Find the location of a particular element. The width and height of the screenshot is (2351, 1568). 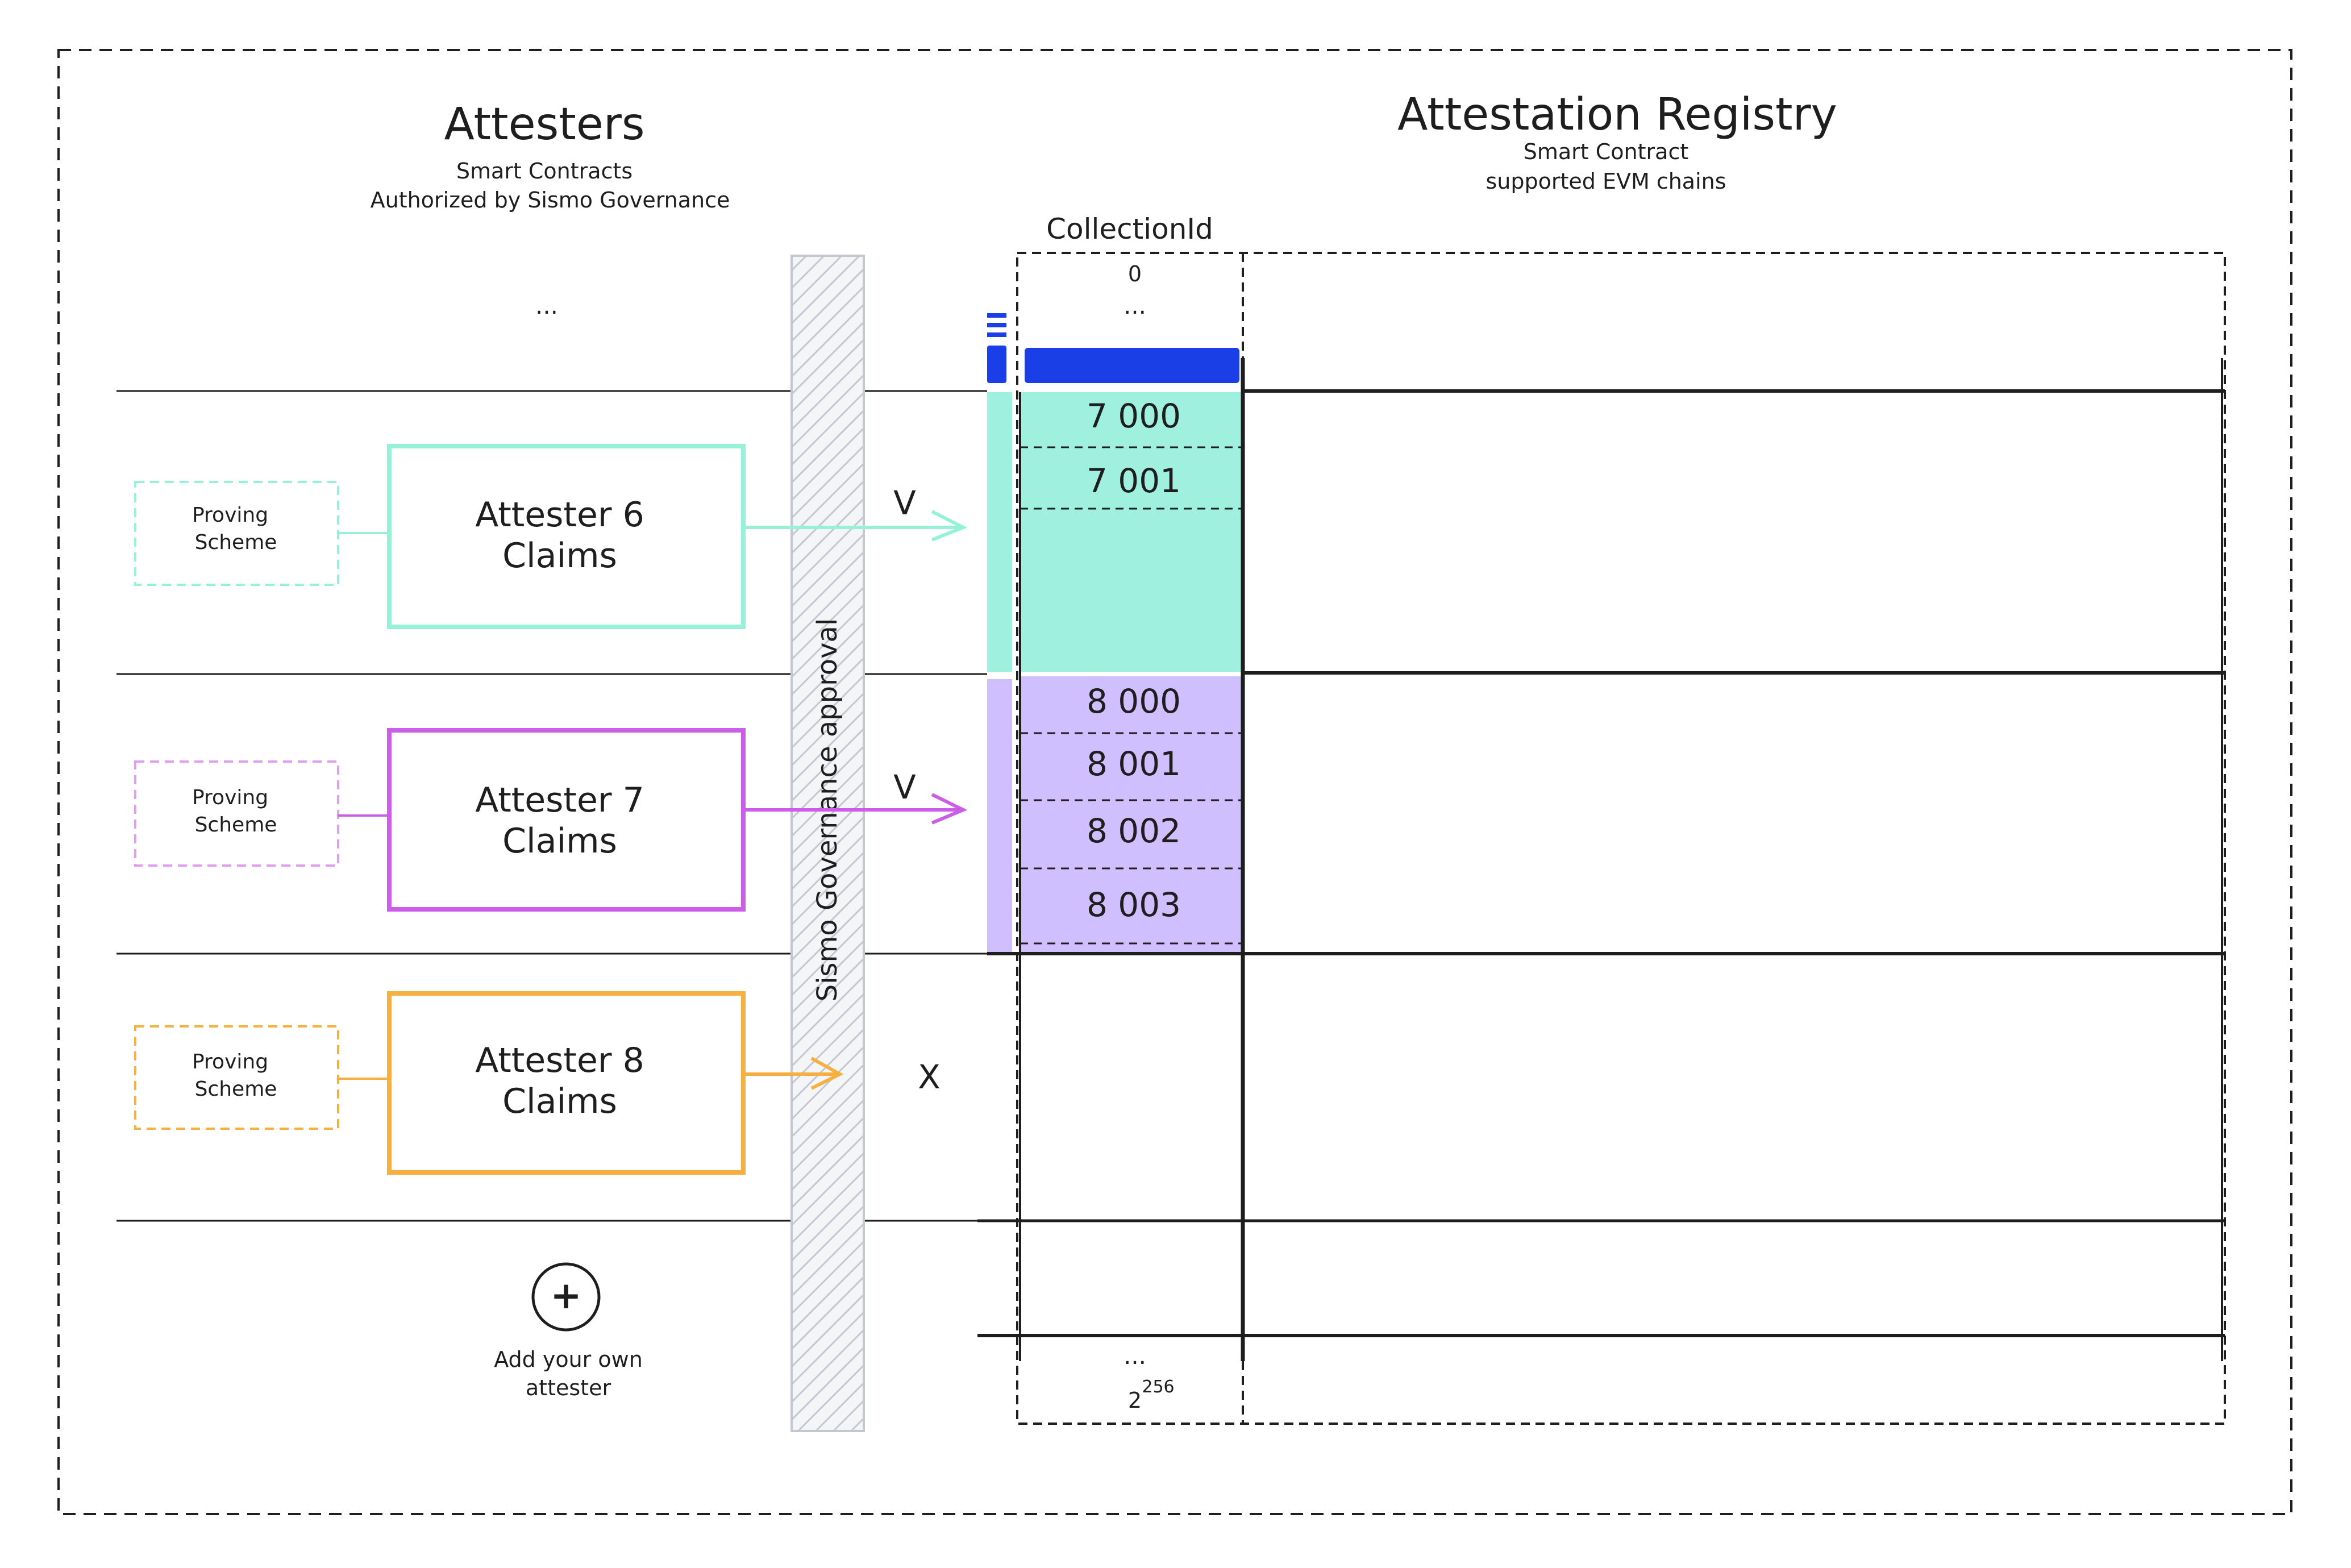

proving-scheme-8-line-2: Scheme is located at coordinates (236, 1089).